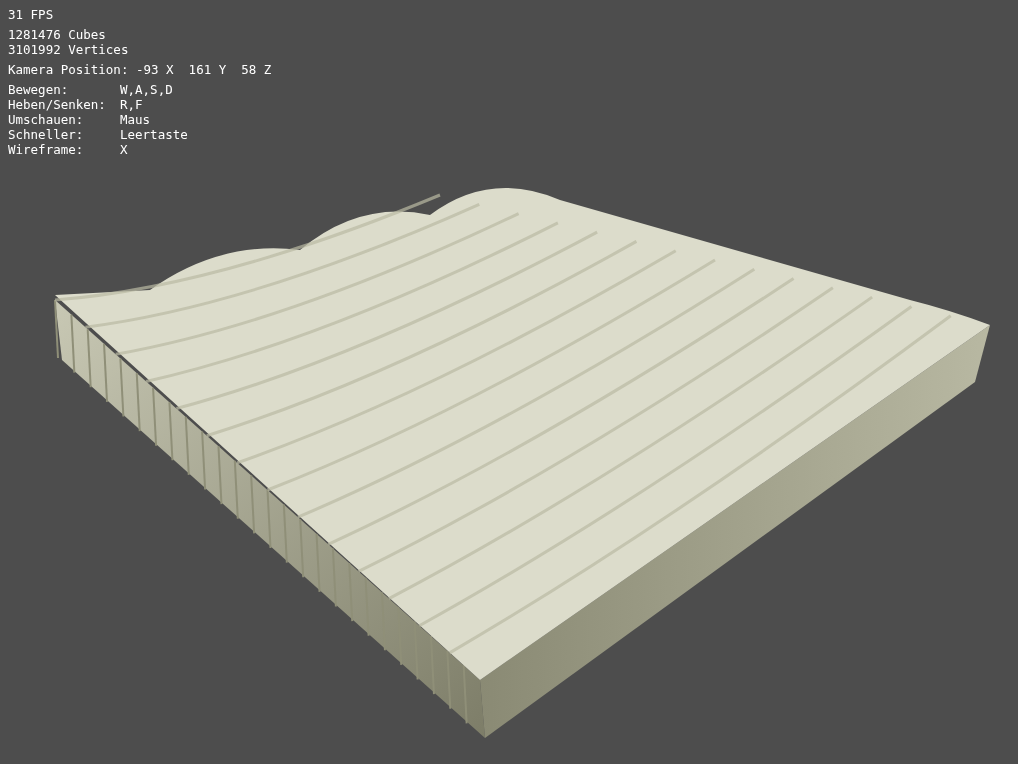  Describe the element at coordinates (147, 89) in the screenshot. I see `control-key-text: W,A,S,D` at that location.